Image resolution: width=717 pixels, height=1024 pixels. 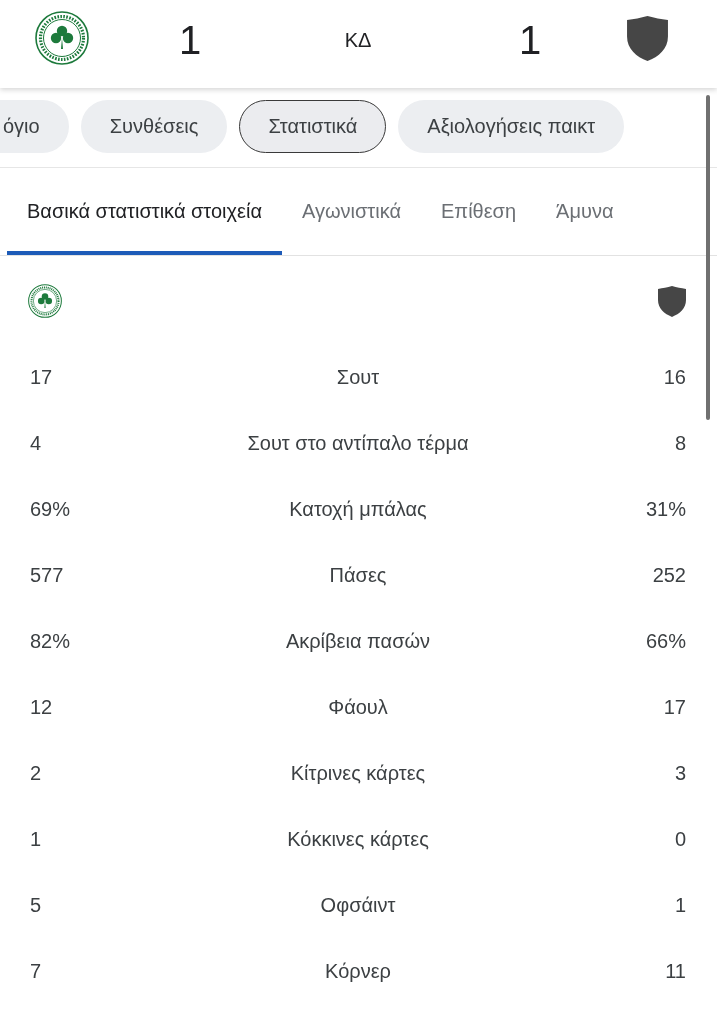 What do you see at coordinates (680, 839) in the screenshot?
I see `away-value: 0` at bounding box center [680, 839].